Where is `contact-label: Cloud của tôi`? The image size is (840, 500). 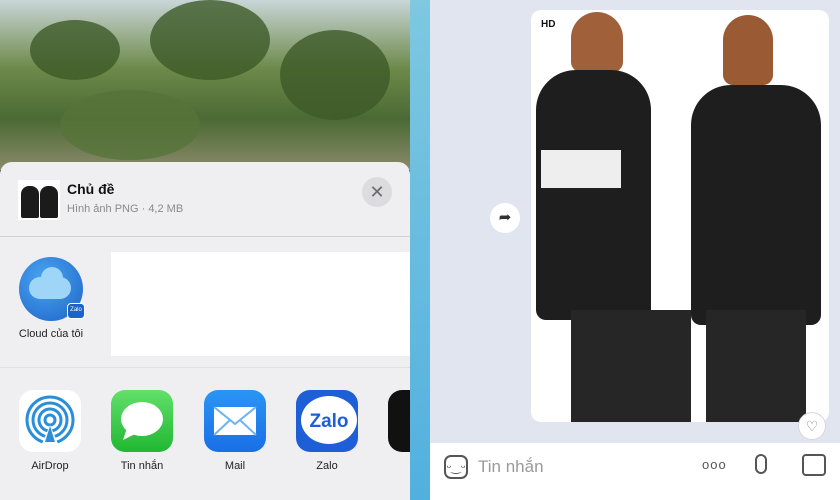 contact-label: Cloud của tôi is located at coordinates (51, 334).